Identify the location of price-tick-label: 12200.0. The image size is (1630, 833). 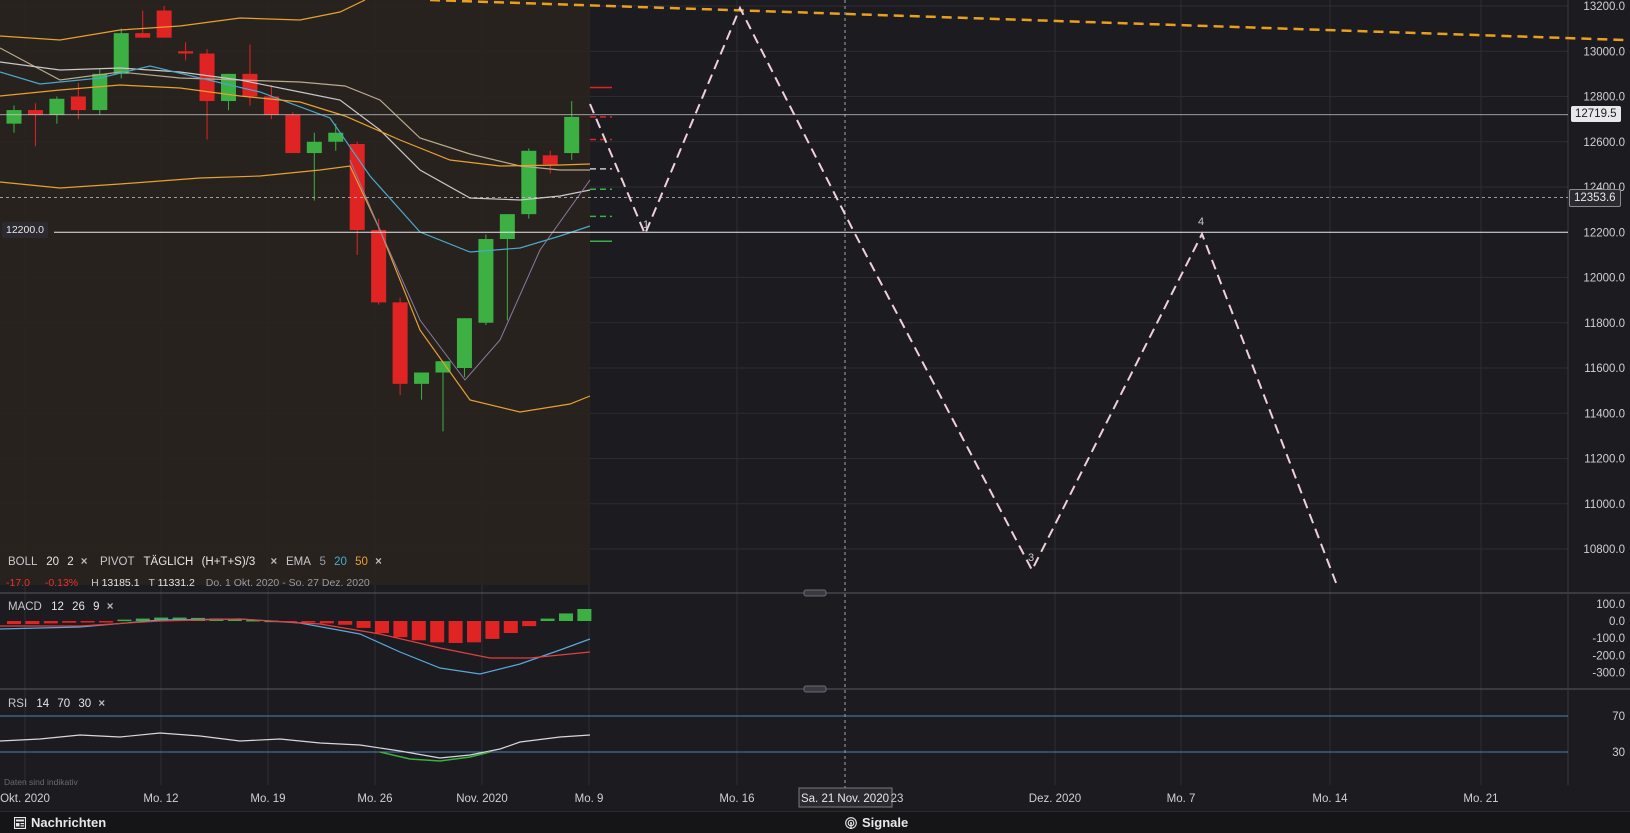
(1604, 233).